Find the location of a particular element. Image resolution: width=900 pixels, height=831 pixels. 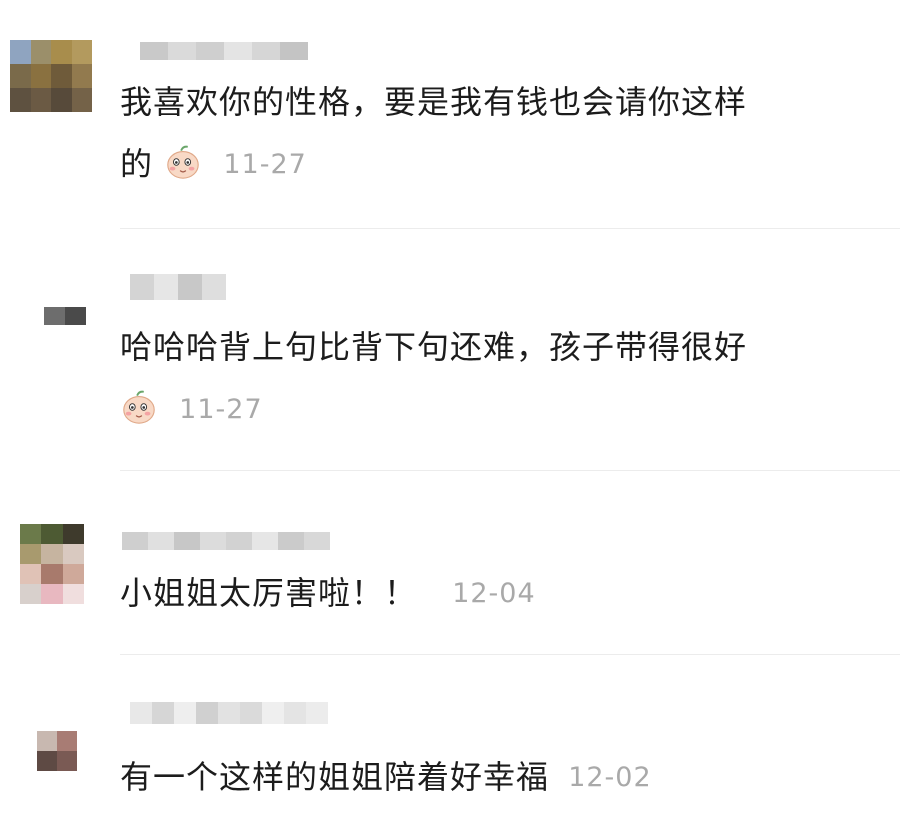

comment-text-line: 我喜欢你的性格，要是我有钱也会请你这样 is located at coordinates (434, 102).